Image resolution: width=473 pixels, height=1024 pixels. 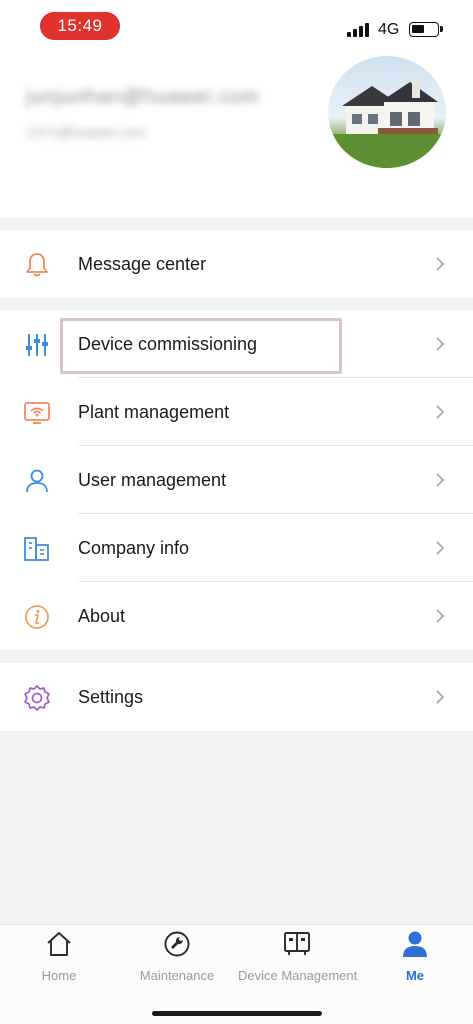 What do you see at coordinates (37, 265) in the screenshot?
I see `bell-icon` at bounding box center [37, 265].